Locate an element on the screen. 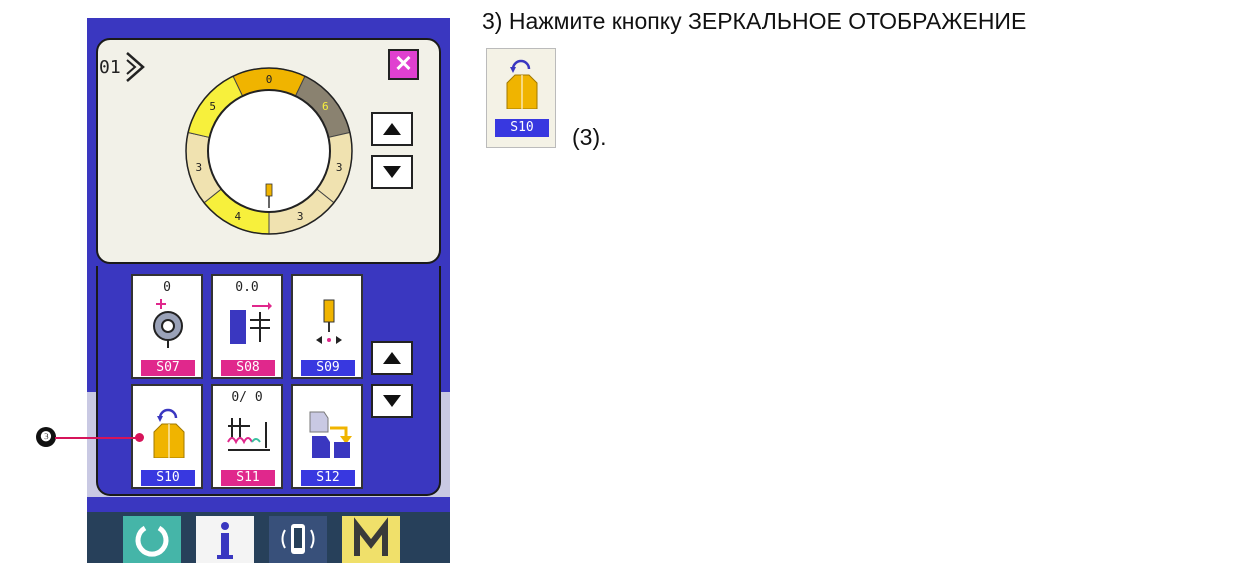  pattern-number-label: 01 is located at coordinates (110, 67).